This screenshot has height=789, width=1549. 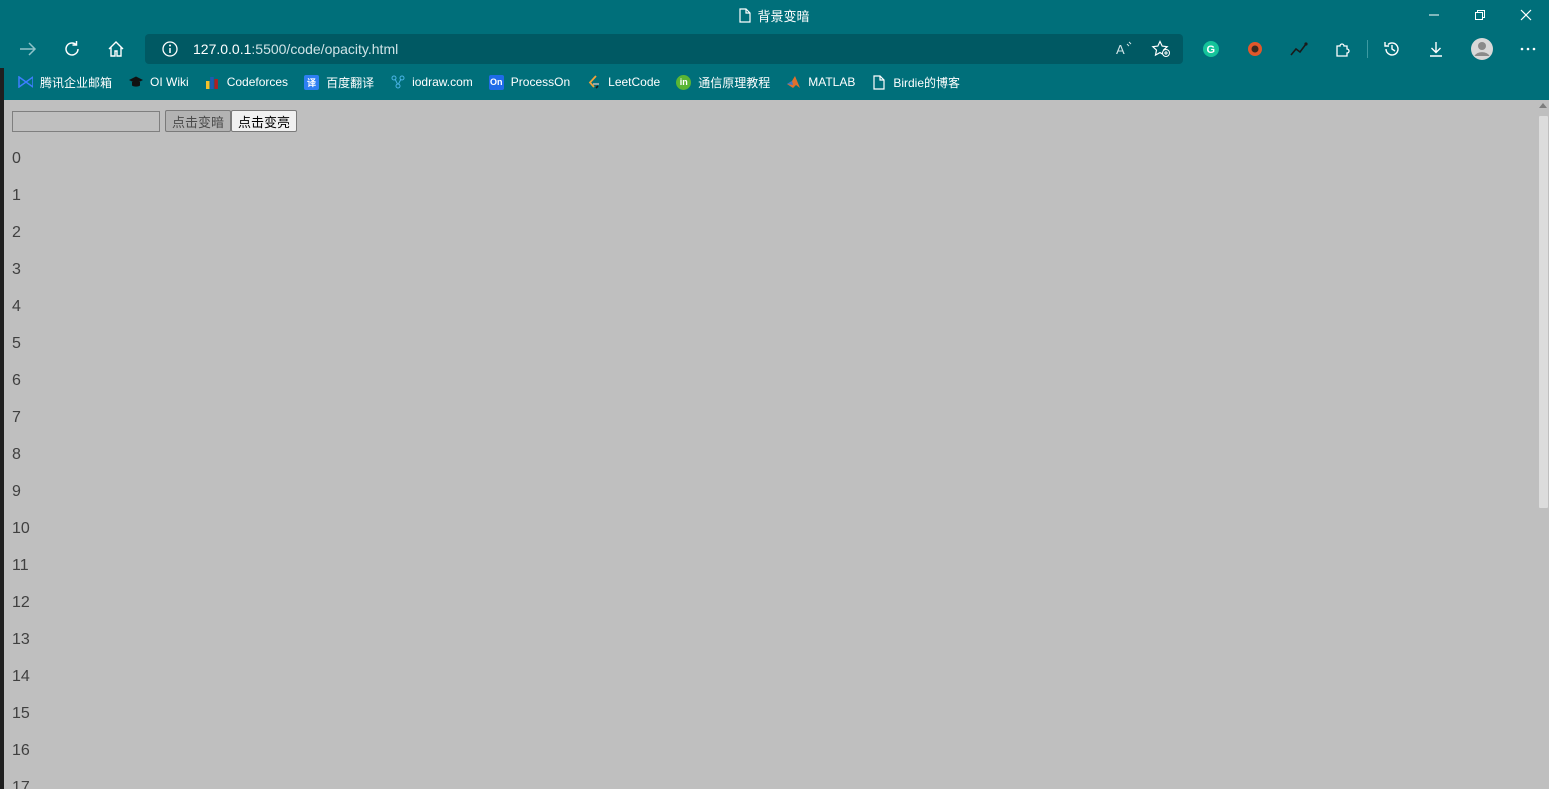 What do you see at coordinates (21, 750) in the screenshot?
I see `number-item: 16` at bounding box center [21, 750].